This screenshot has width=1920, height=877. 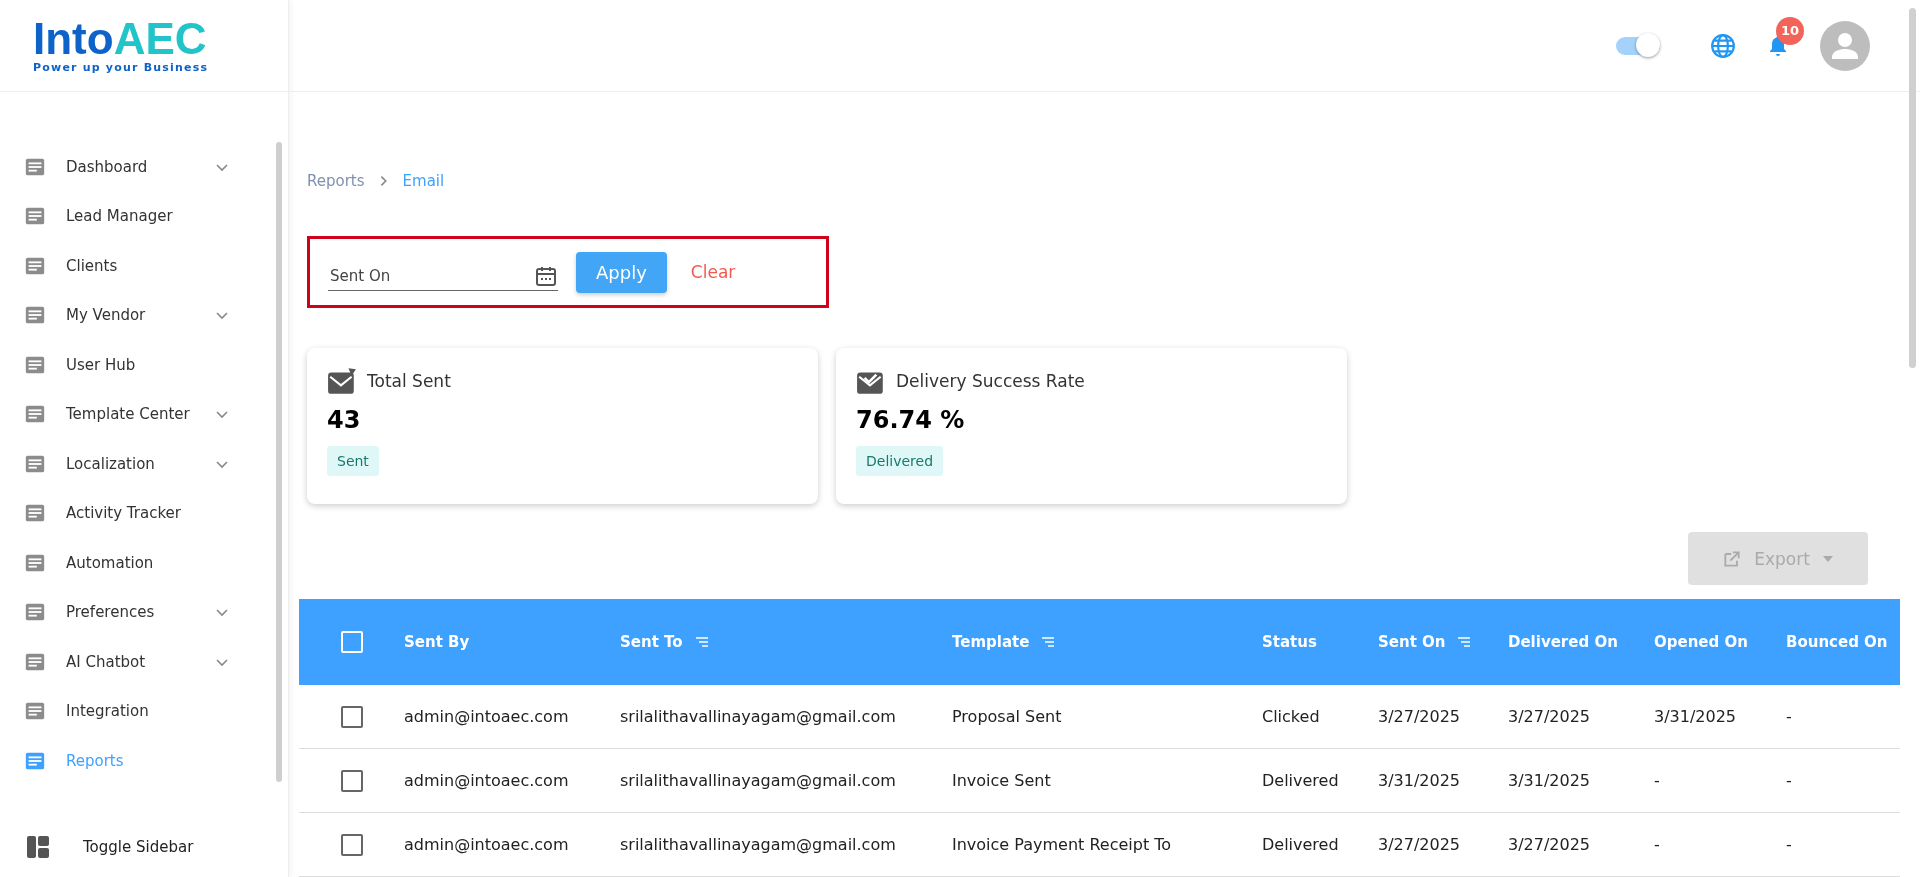 What do you see at coordinates (1001, 780) in the screenshot?
I see `table-cell: Invoice Sent` at bounding box center [1001, 780].